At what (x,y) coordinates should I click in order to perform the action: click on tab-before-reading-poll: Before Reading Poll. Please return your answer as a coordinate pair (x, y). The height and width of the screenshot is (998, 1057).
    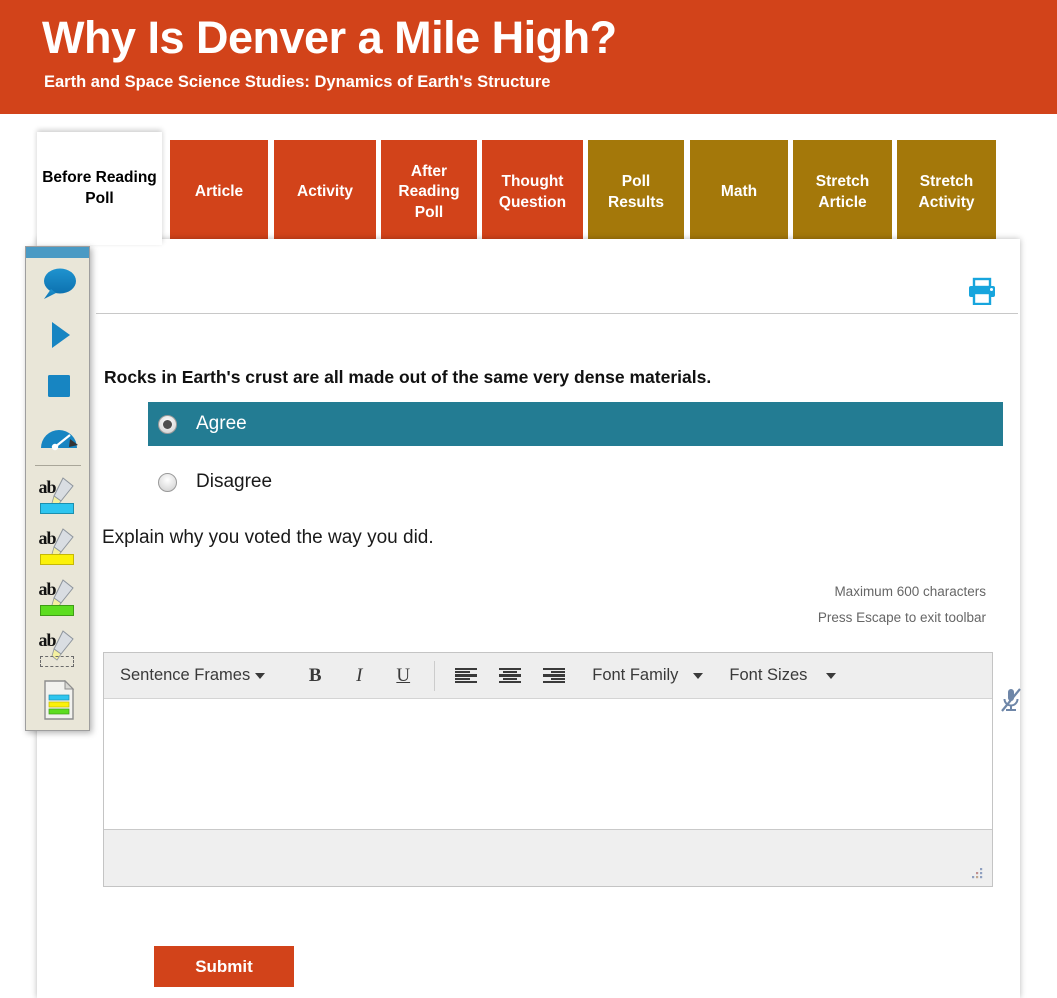
    Looking at the image, I should click on (99, 188).